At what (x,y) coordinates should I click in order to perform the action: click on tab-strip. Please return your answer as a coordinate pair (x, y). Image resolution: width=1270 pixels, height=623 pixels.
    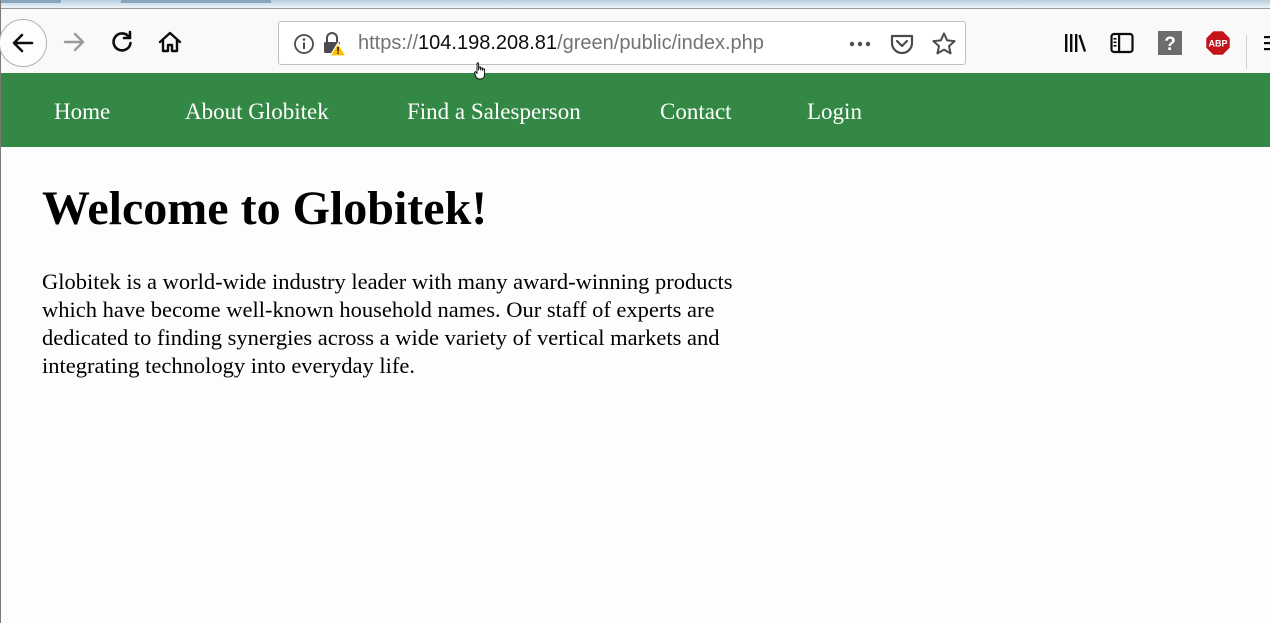
    Looking at the image, I should click on (635, 4).